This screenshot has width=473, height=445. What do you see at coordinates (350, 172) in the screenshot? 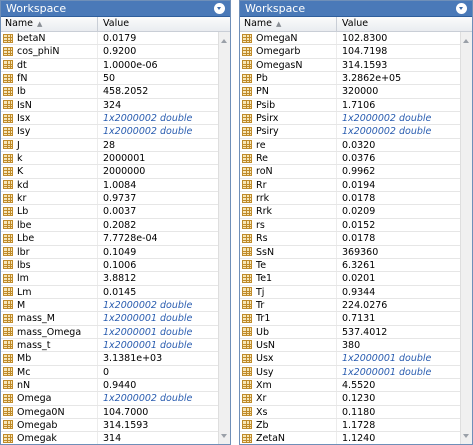
I see `variable-row: roN 0.9962` at bounding box center [350, 172].